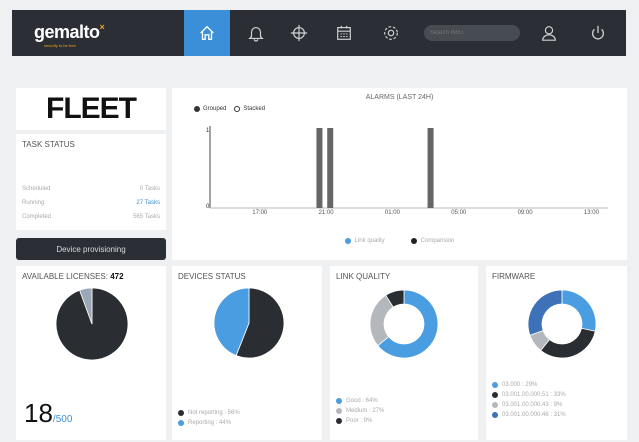  Describe the element at coordinates (73, 276) in the screenshot. I see `licenses-title: AVAILABLE LICENSES: 472` at that location.